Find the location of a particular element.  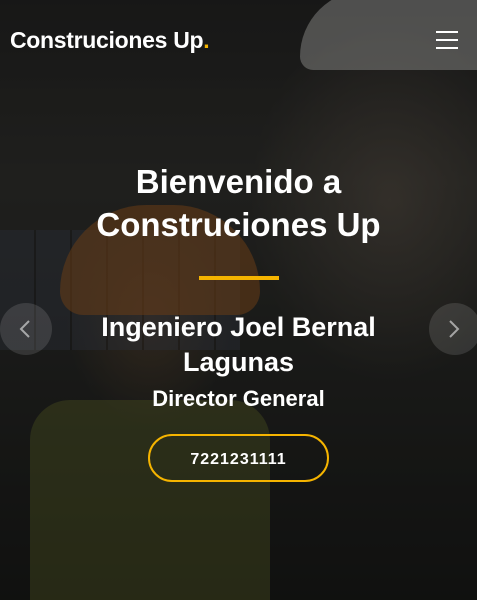

director-role: Director General is located at coordinates (238, 398).